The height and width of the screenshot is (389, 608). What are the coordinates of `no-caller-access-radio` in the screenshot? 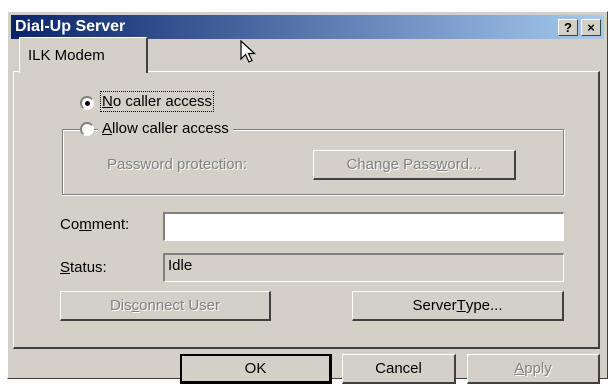 It's located at (87, 103).